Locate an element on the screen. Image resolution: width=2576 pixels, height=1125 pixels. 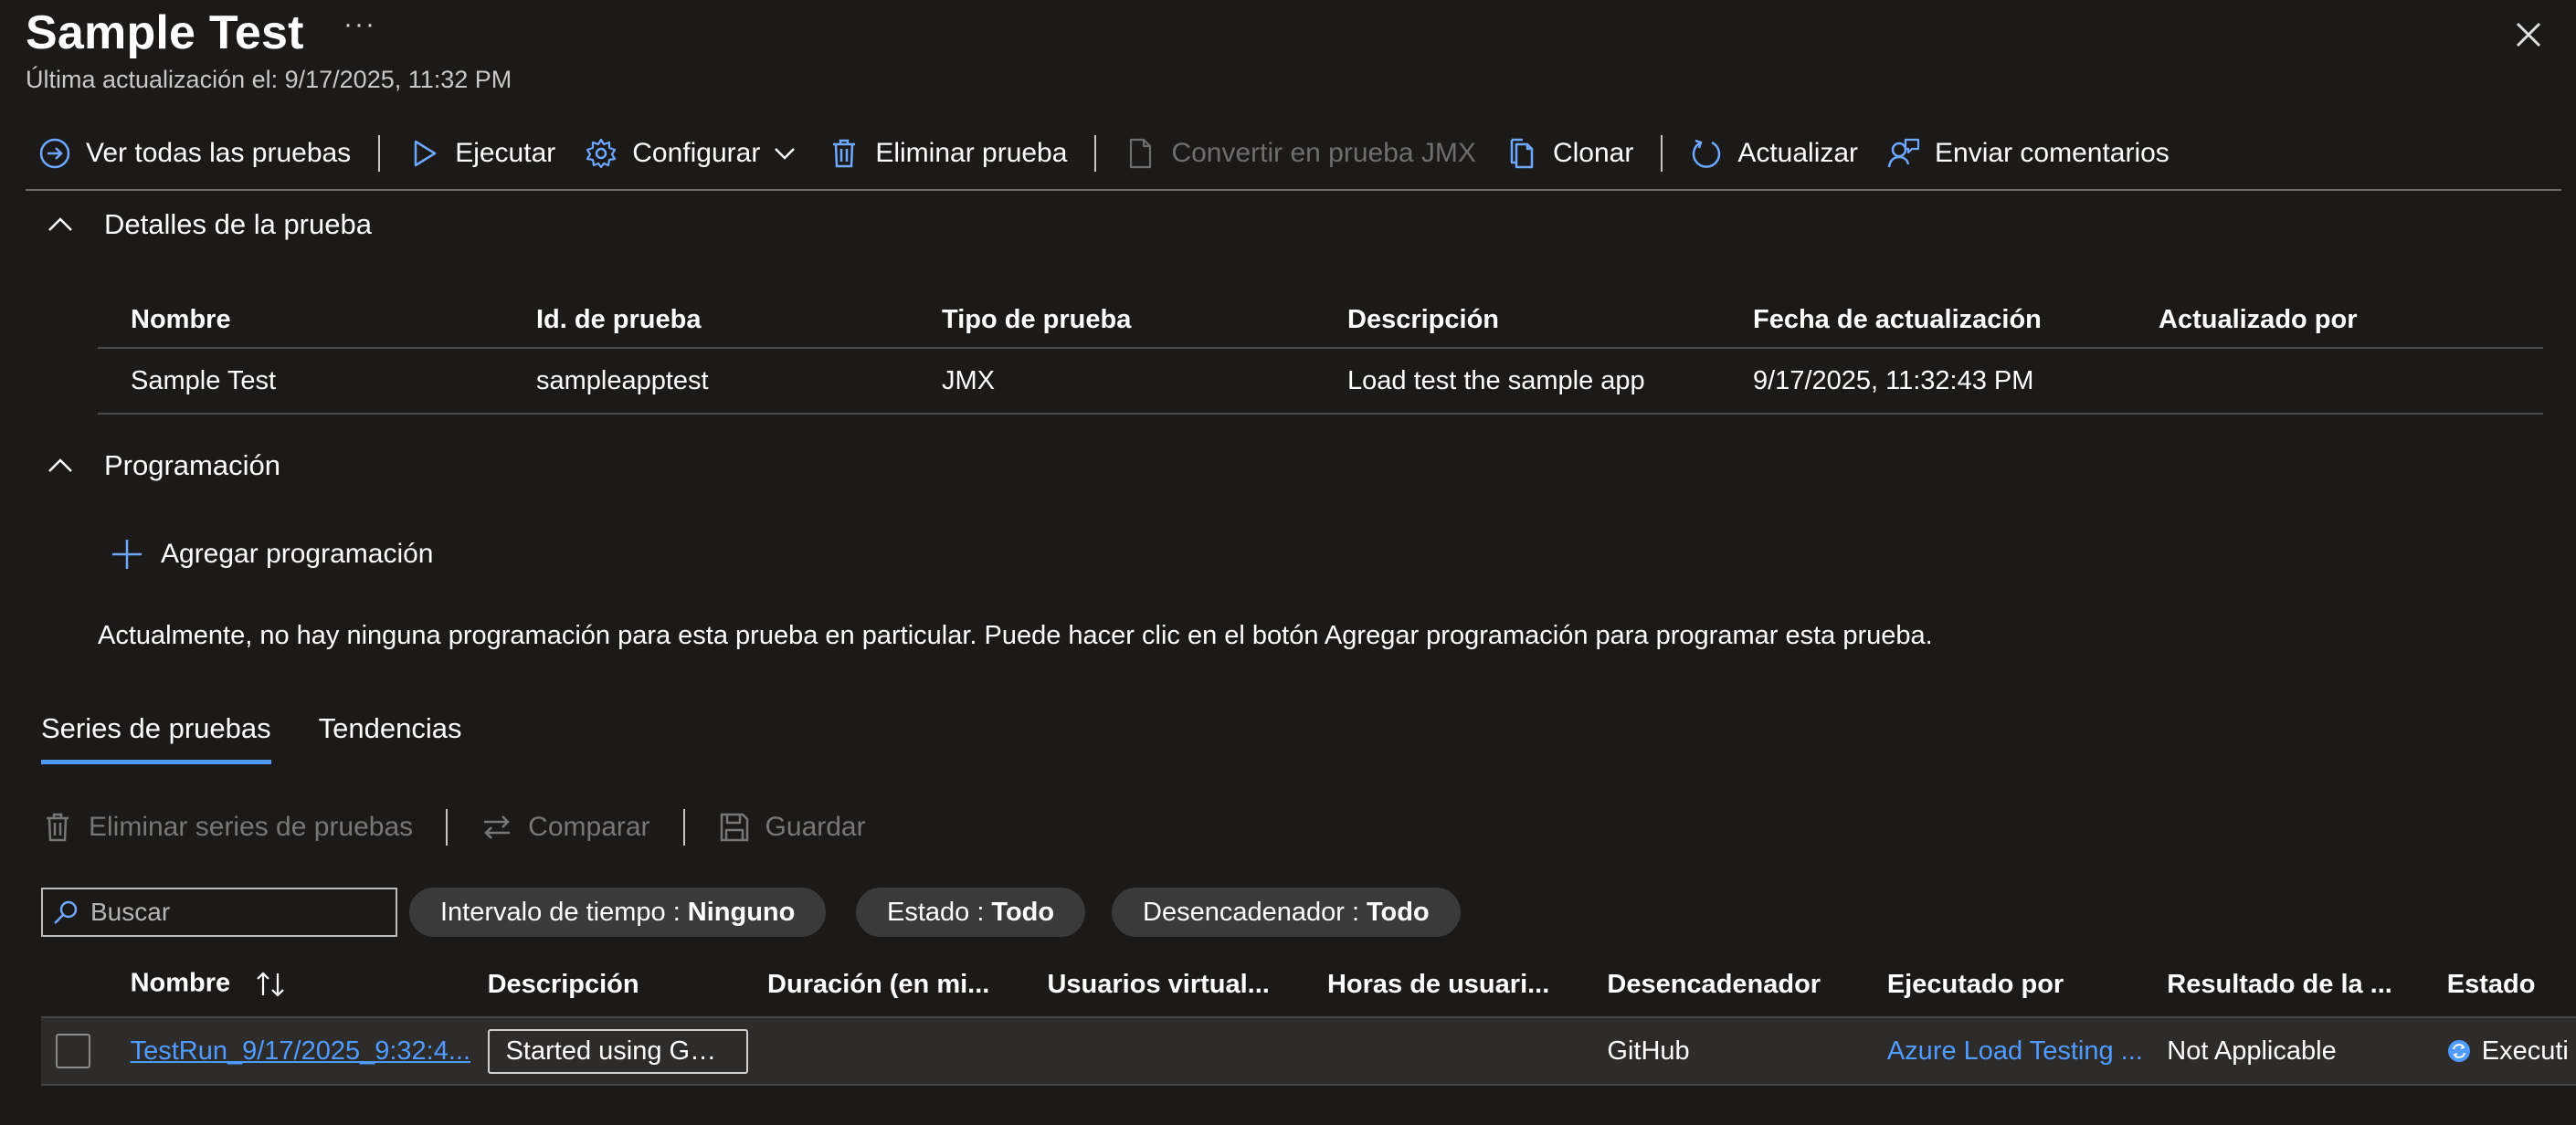
convert-jmx-button: Convertir en prueba JMX is located at coordinates (1300, 153).